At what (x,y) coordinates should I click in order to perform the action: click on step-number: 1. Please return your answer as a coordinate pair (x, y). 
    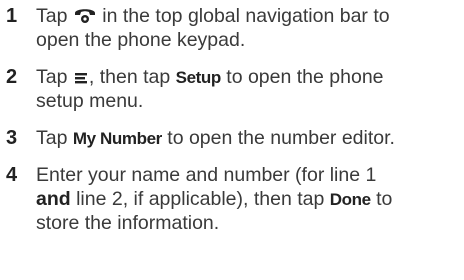
    Looking at the image, I should click on (12, 16).